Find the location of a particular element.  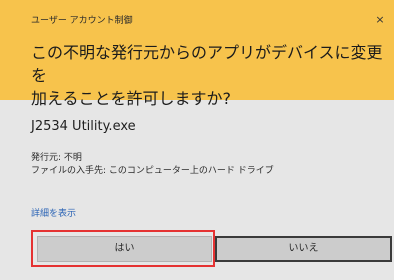

app-name: J2534 Utility.exe is located at coordinates (83, 126).